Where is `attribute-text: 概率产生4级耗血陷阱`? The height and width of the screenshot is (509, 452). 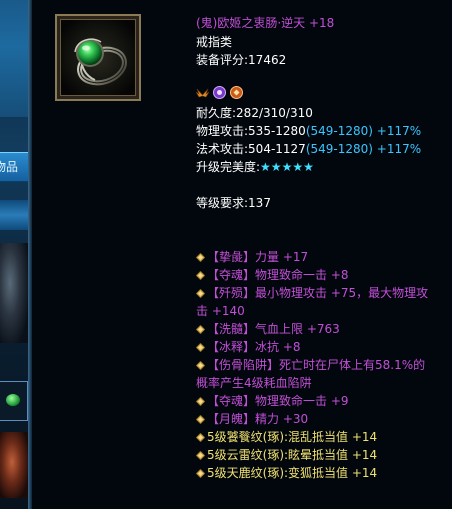 attribute-text: 概率产生4级耗血陷阱 is located at coordinates (254, 383).